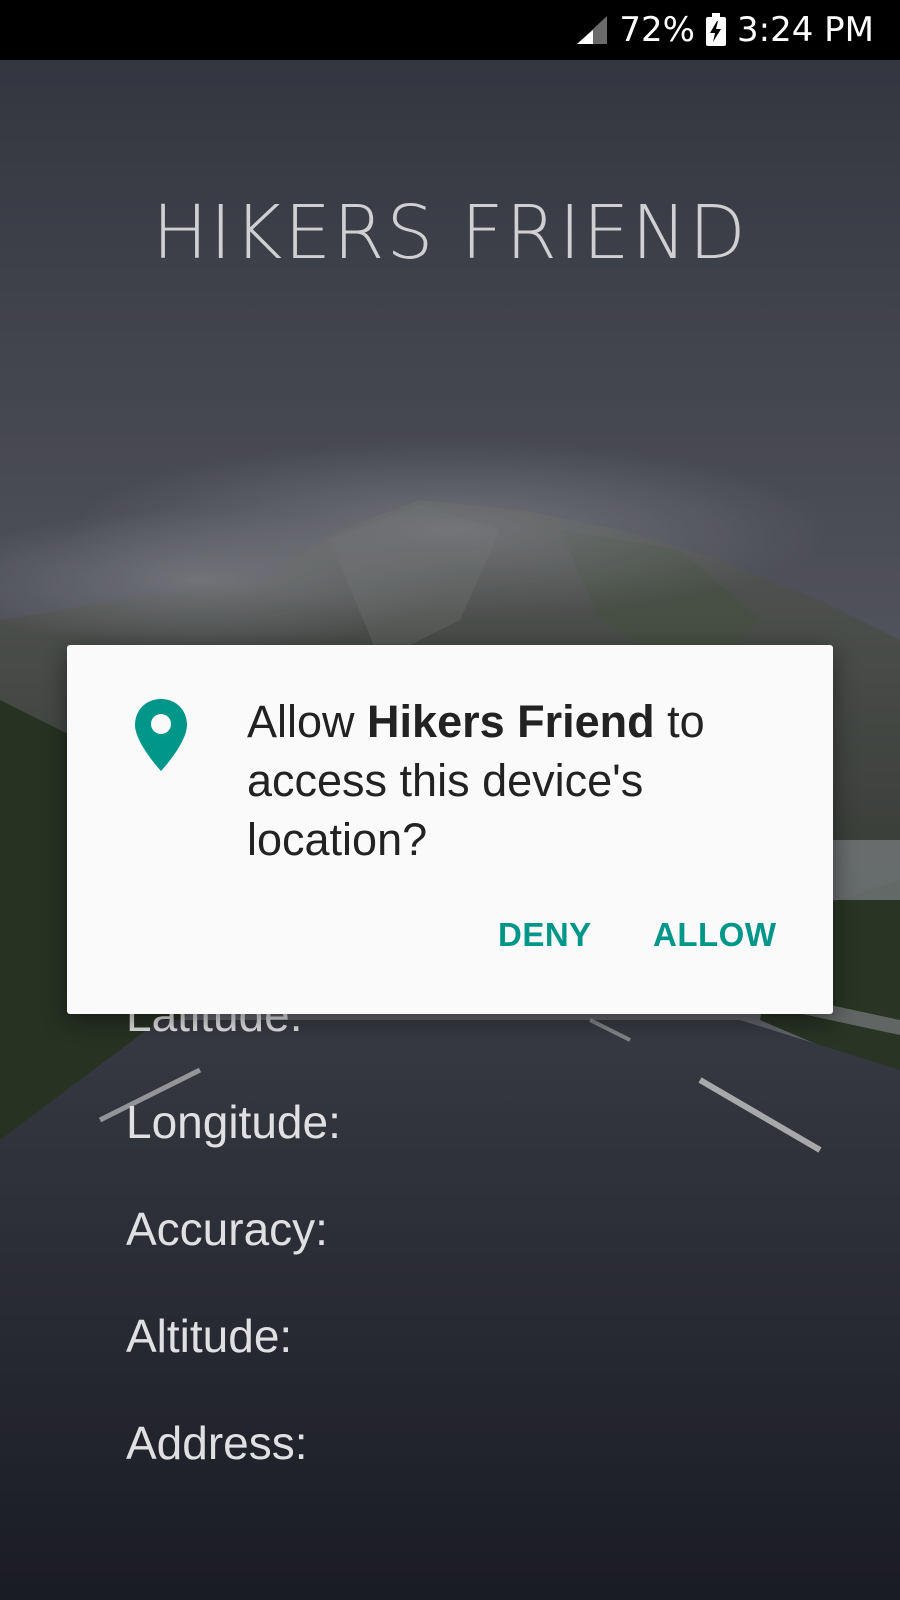  Describe the element at coordinates (545, 935) in the screenshot. I see `deny-button: DENY` at that location.